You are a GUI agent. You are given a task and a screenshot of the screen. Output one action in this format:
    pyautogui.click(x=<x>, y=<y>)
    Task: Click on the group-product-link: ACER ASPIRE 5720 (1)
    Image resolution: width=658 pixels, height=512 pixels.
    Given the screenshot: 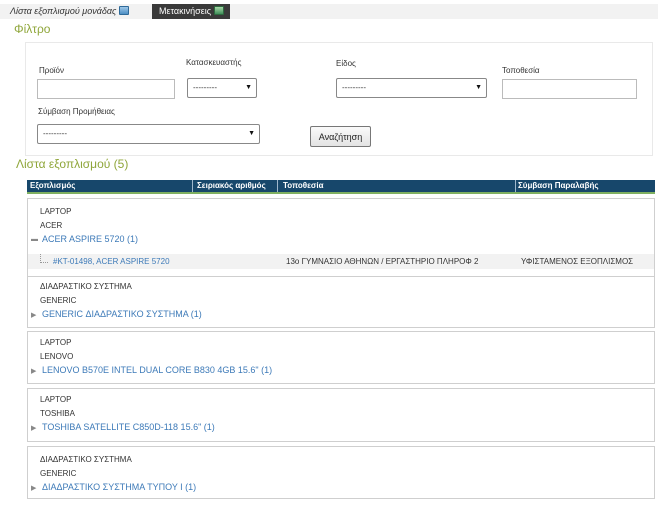 What is the action you would take?
    pyautogui.click(x=90, y=239)
    